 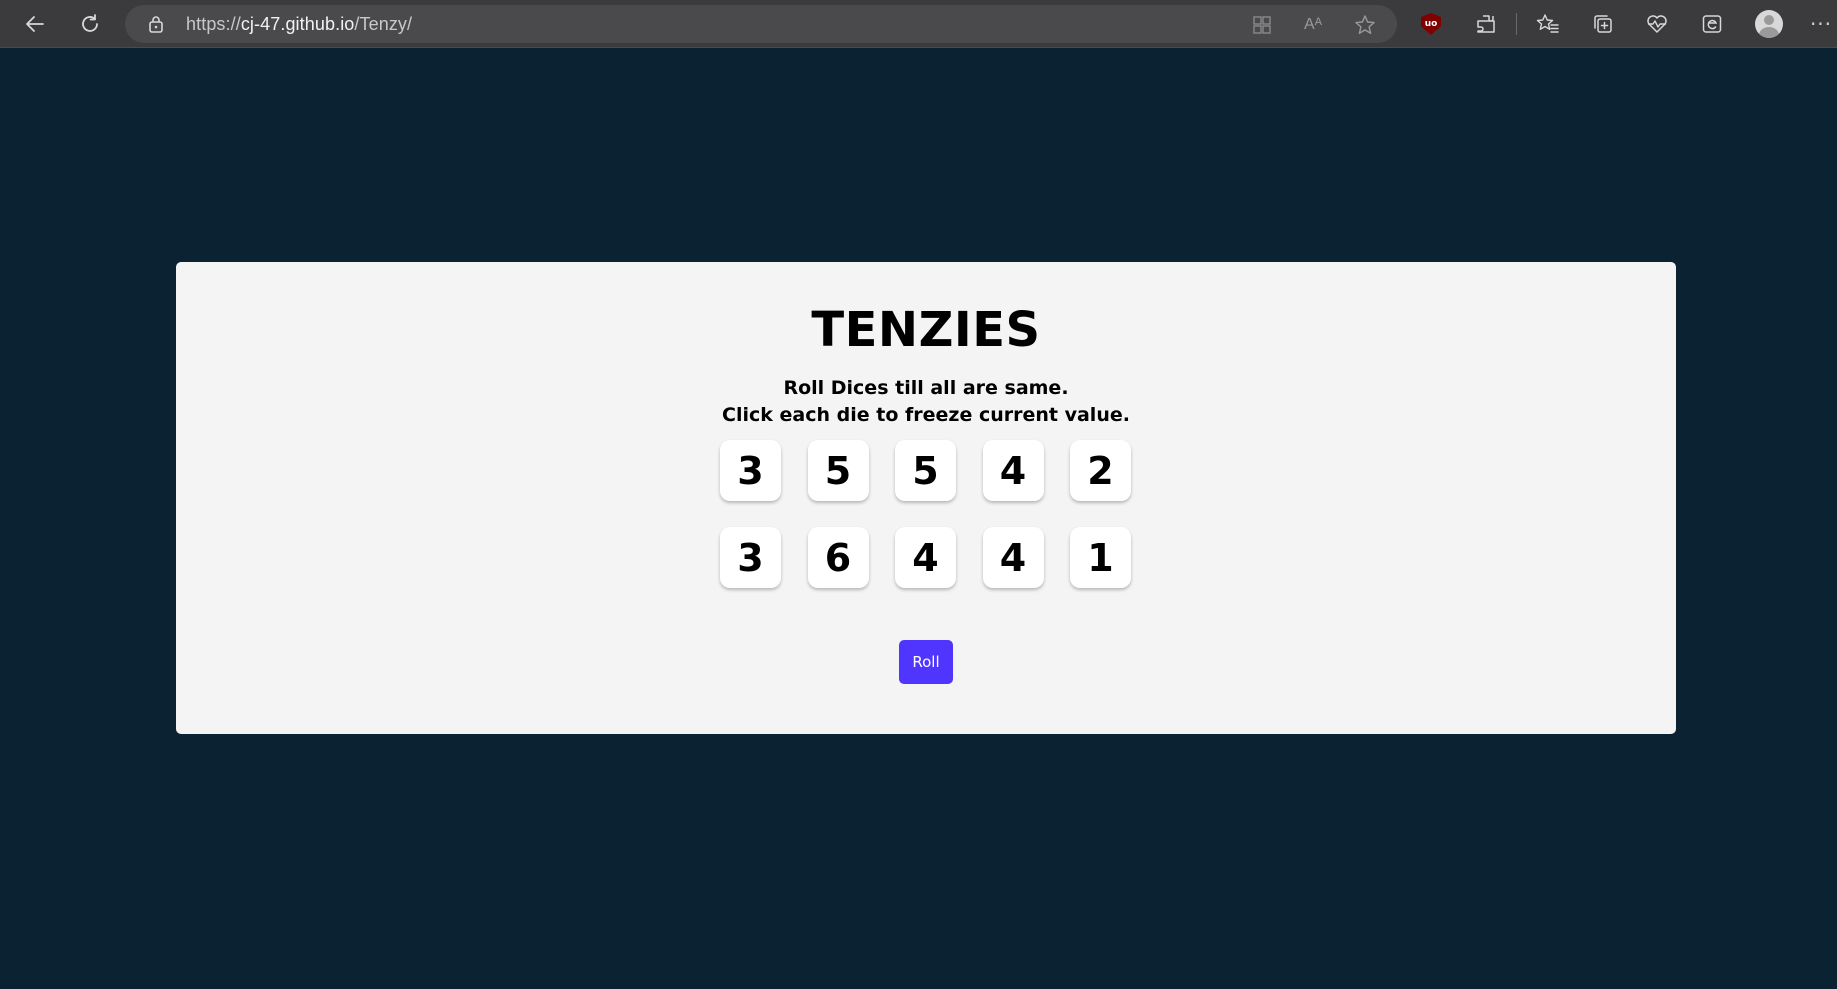 I want to click on favorite-star-icon, so click(x=1365, y=25).